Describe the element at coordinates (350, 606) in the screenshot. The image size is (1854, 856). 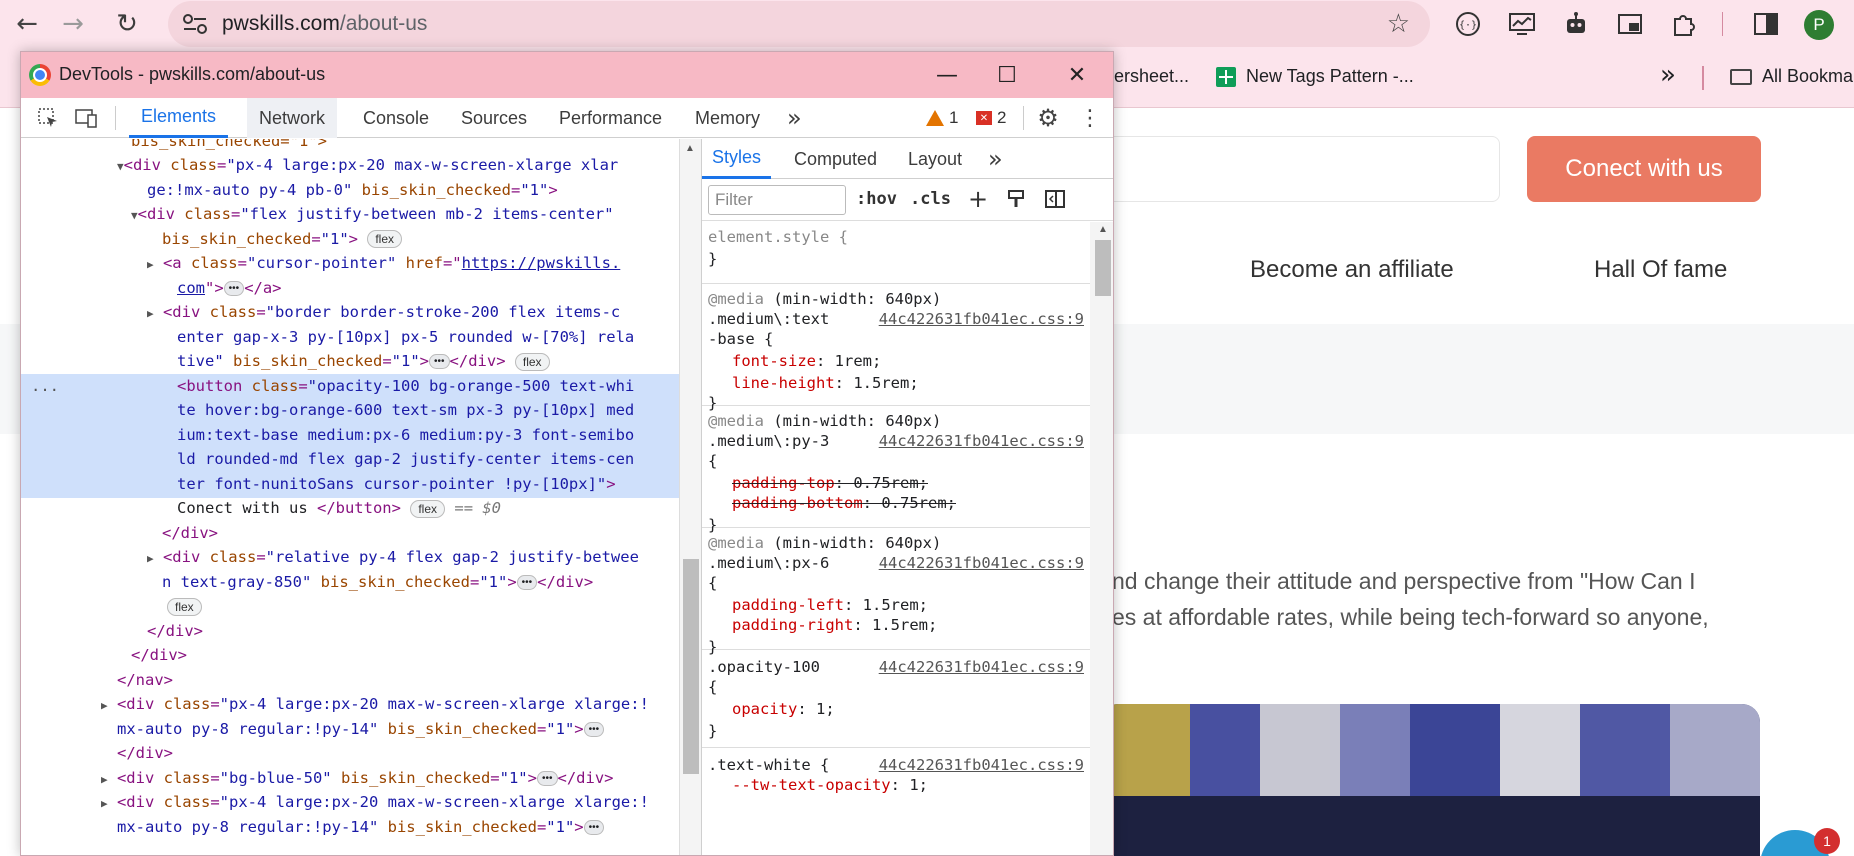
I see `dom-node-line: flex` at that location.